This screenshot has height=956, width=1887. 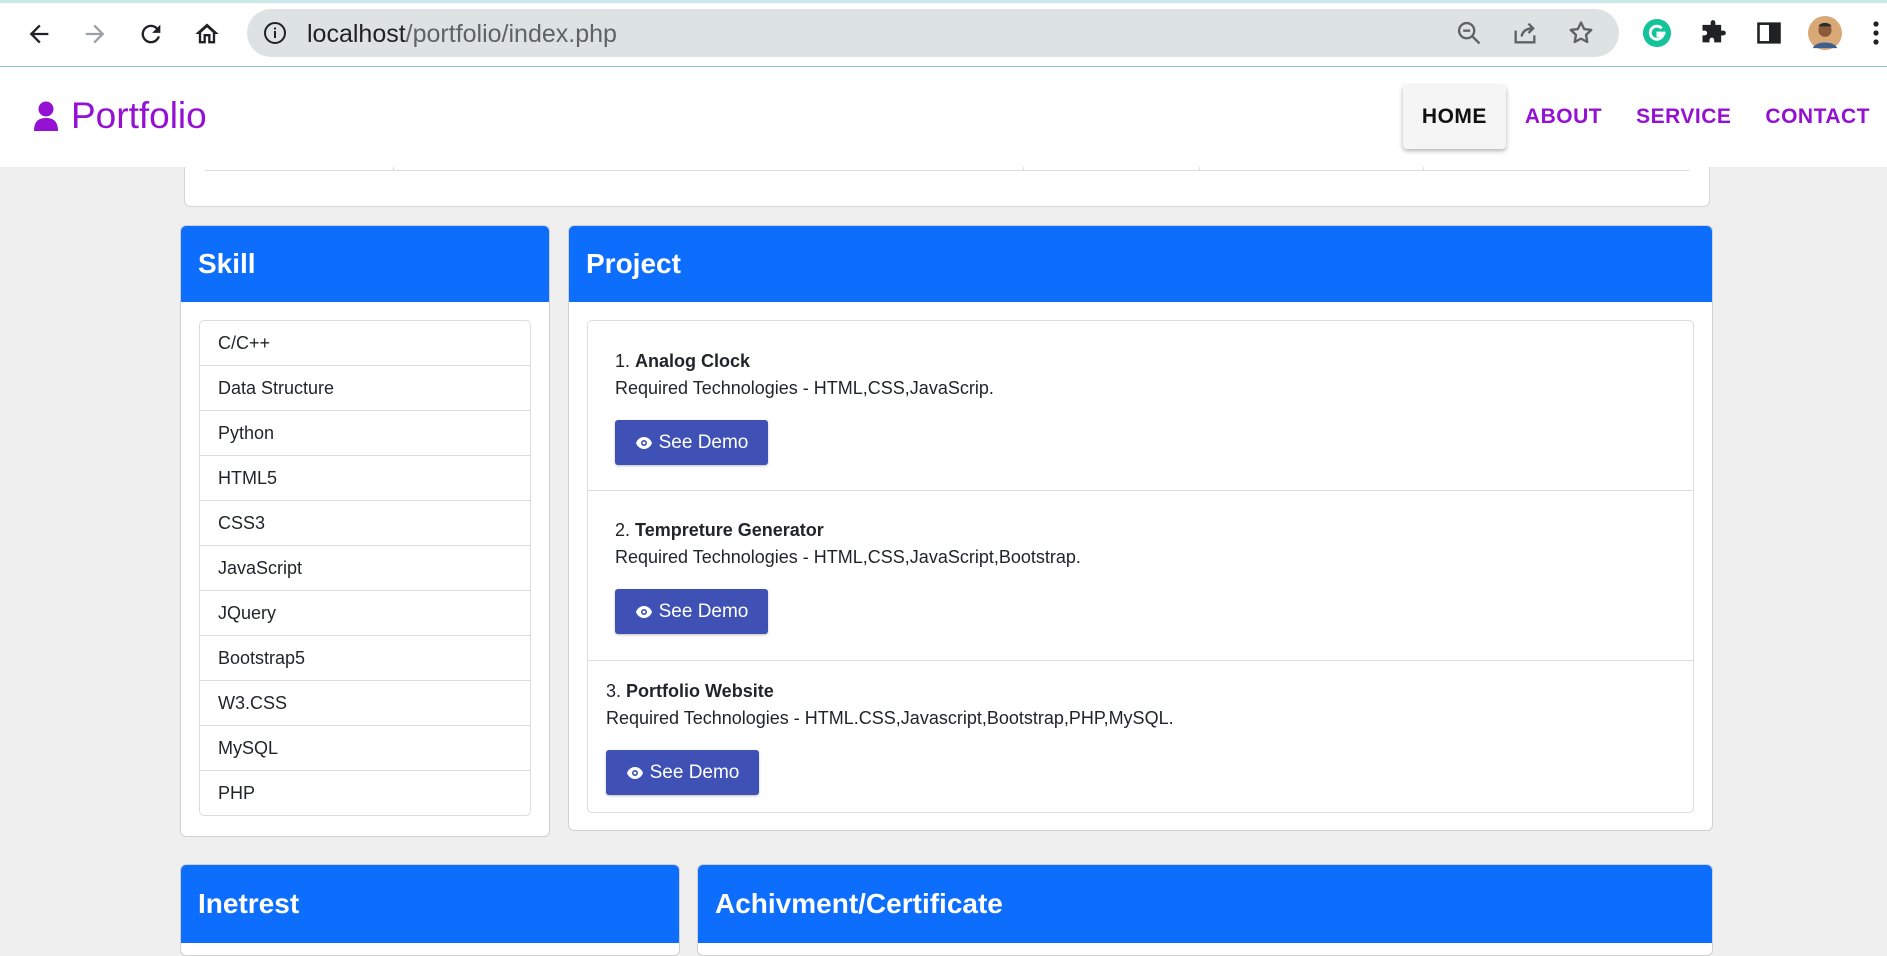 I want to click on interest-card-title: Inetrest, so click(x=430, y=904).